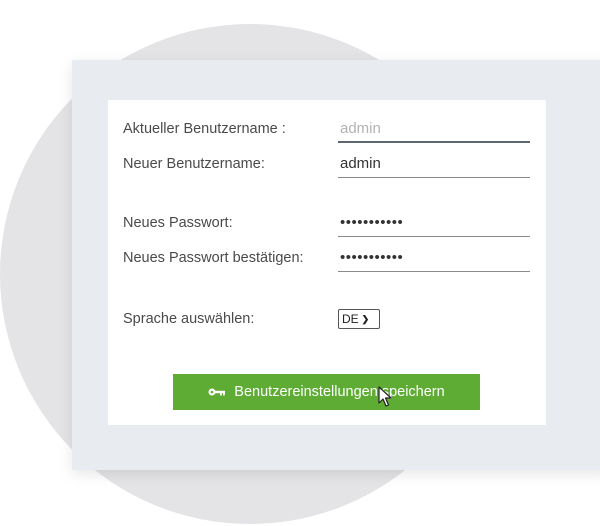 This screenshot has height=526, width=600. Describe the element at coordinates (327, 259) in the screenshot. I see `confirm-password-row: Neues Passwort bestätigen:` at that location.